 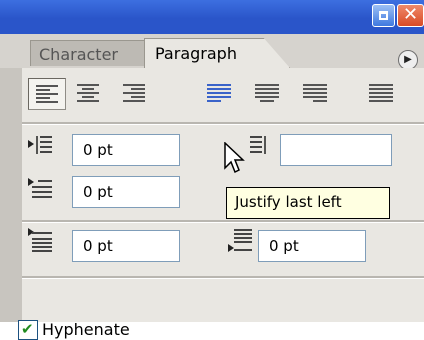 I want to click on first-line-indent-icon, so click(x=40, y=188).